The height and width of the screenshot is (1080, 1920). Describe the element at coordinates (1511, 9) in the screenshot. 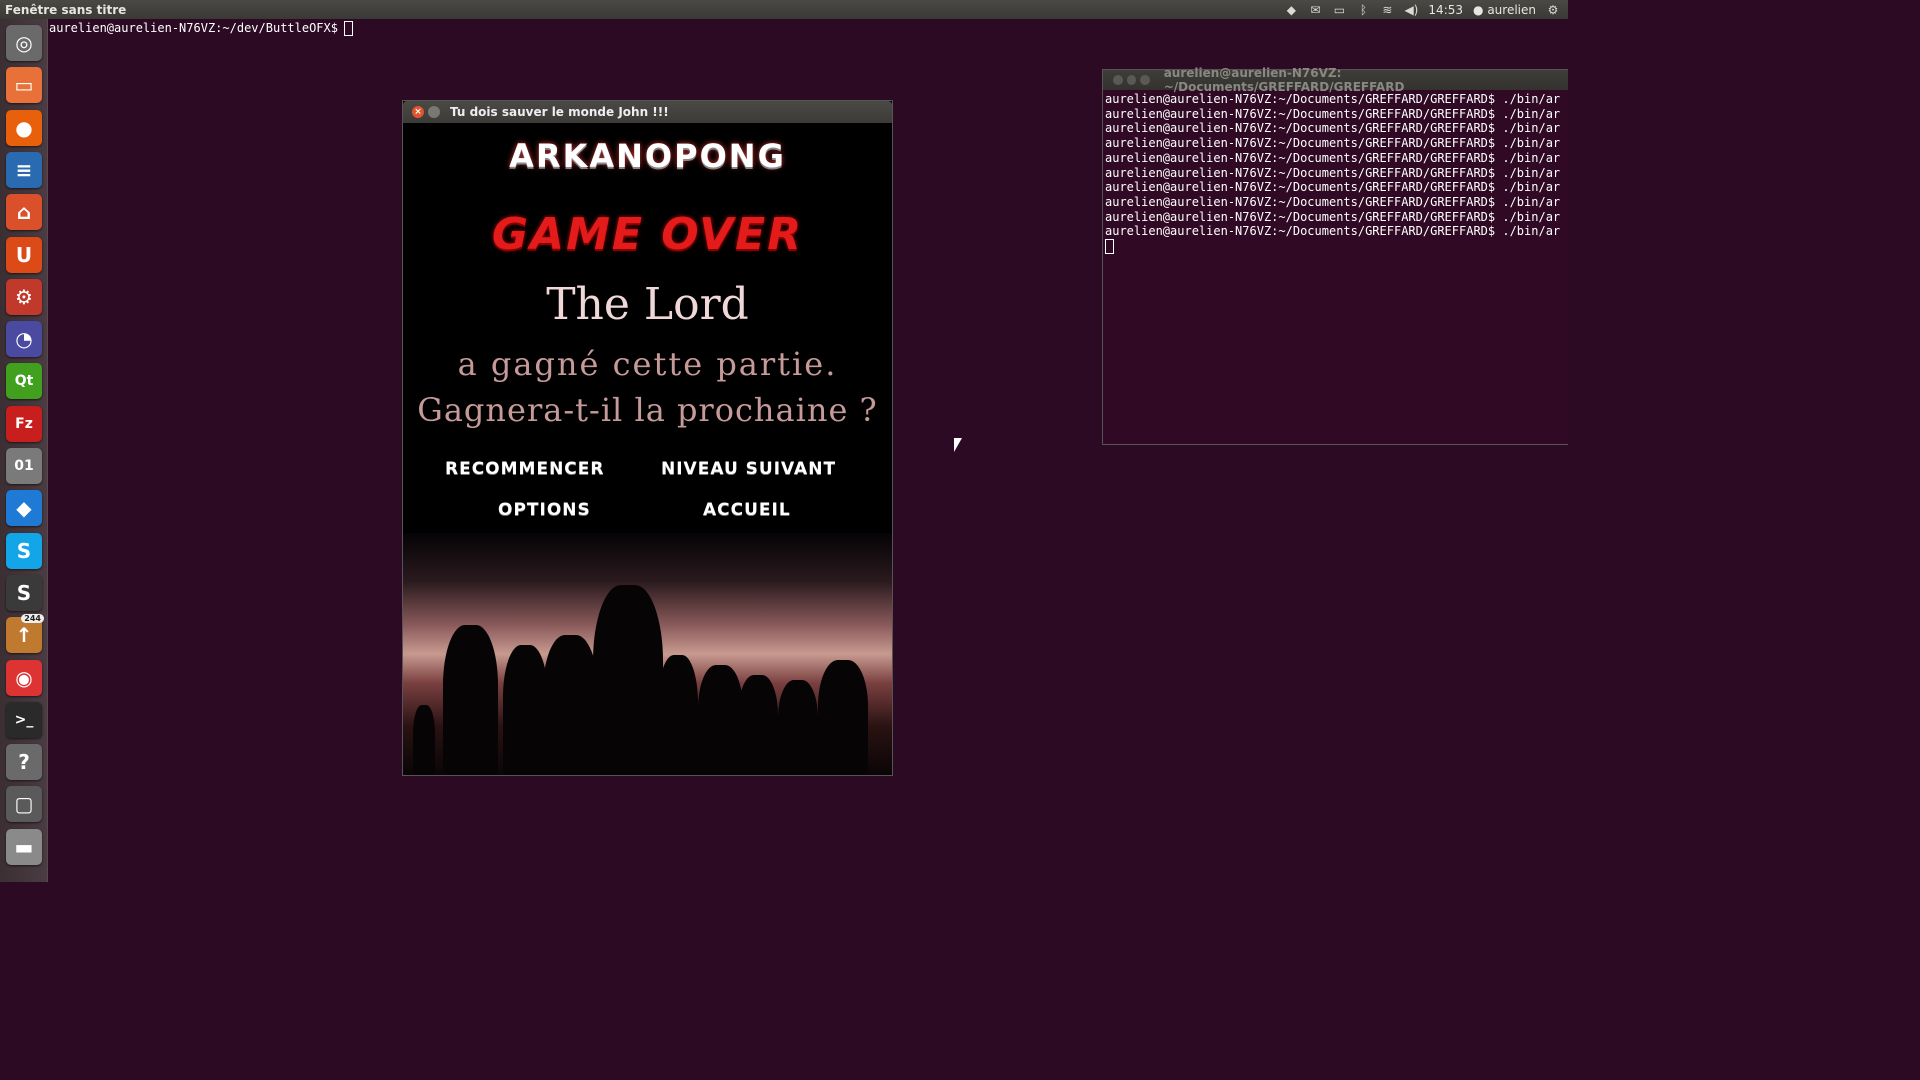

I see `user-name: aurelien` at that location.